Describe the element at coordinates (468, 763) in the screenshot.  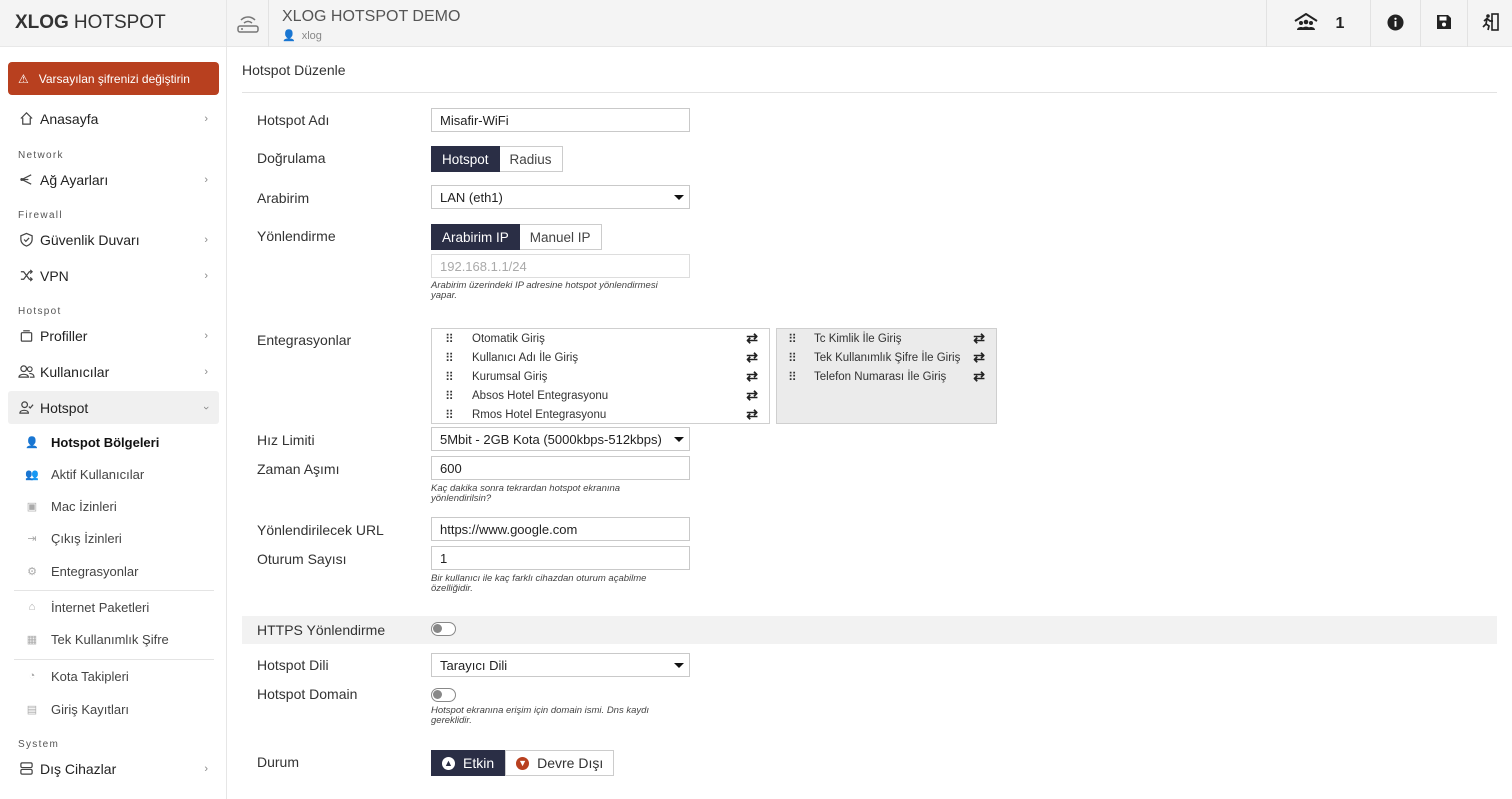
I see `status-enabled-button: ▲ Etkin` at that location.